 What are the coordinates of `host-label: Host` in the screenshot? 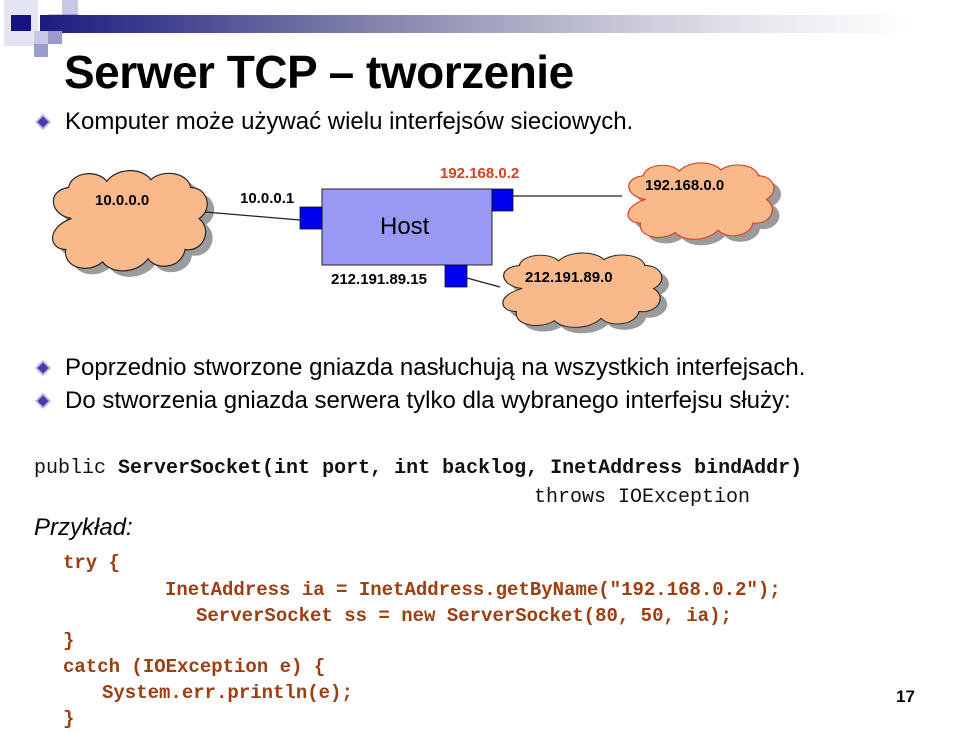 It's located at (405, 226).